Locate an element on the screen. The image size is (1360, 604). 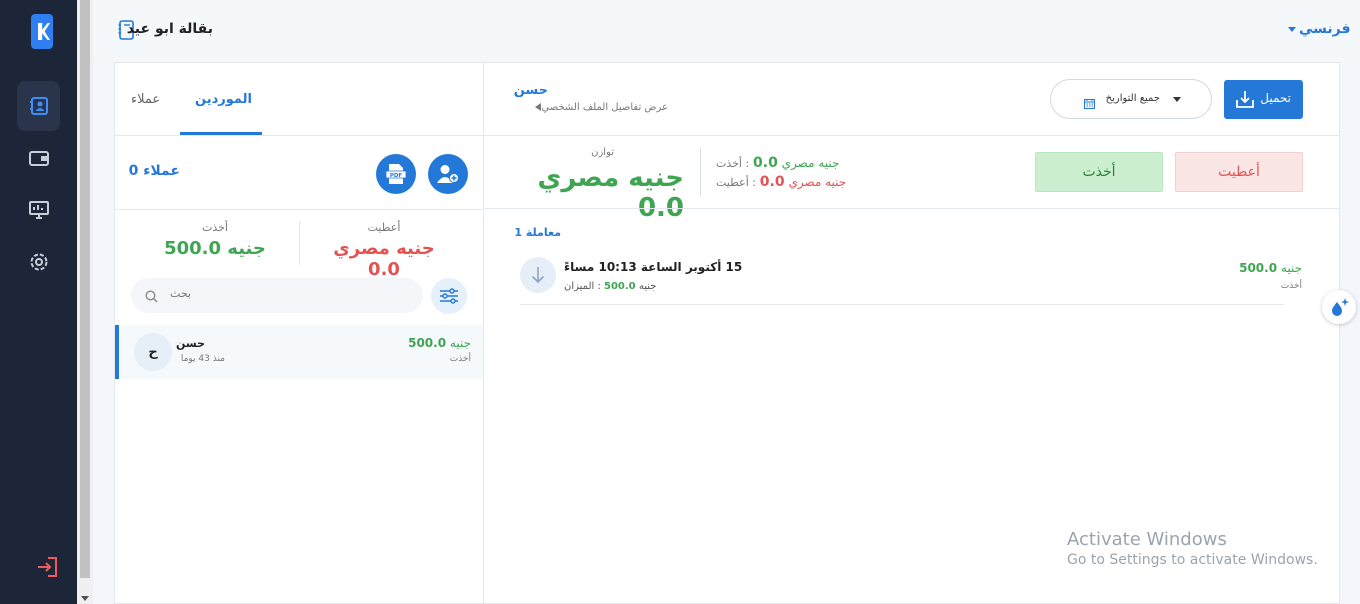
shop-name: بقالة ابو عيد is located at coordinates (170, 29).